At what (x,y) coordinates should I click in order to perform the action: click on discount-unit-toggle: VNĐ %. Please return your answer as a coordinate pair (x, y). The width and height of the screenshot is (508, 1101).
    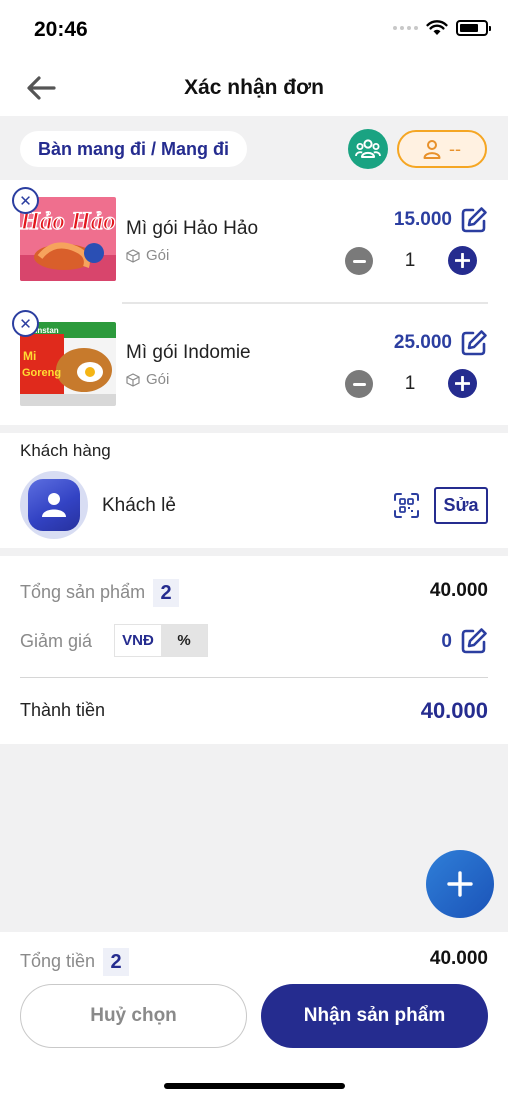
    Looking at the image, I should click on (161, 640).